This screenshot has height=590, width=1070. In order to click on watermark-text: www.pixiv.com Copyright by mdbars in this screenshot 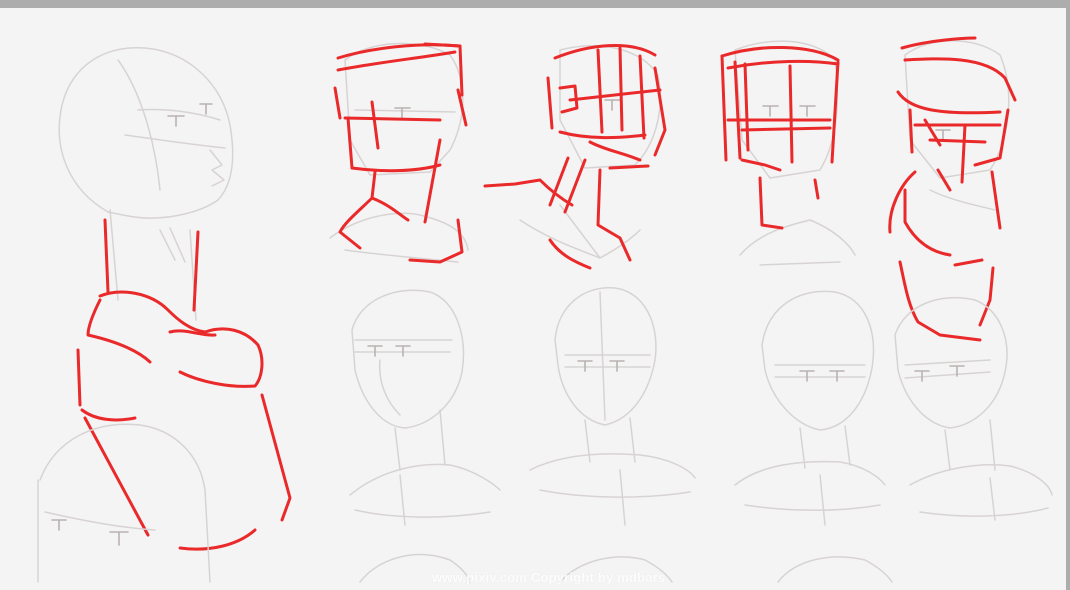, I will do `click(549, 577)`.